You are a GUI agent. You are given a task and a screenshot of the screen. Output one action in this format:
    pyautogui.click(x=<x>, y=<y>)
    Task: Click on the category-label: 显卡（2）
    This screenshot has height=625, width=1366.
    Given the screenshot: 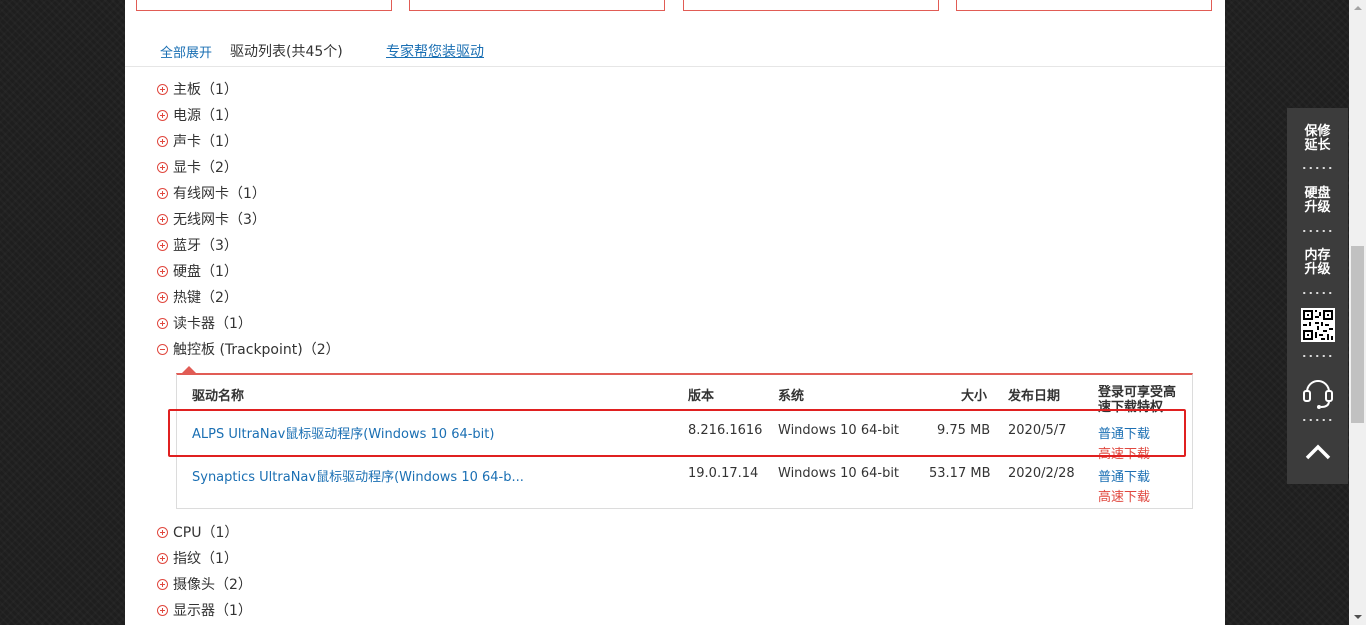 What is the action you would take?
    pyautogui.click(x=205, y=168)
    